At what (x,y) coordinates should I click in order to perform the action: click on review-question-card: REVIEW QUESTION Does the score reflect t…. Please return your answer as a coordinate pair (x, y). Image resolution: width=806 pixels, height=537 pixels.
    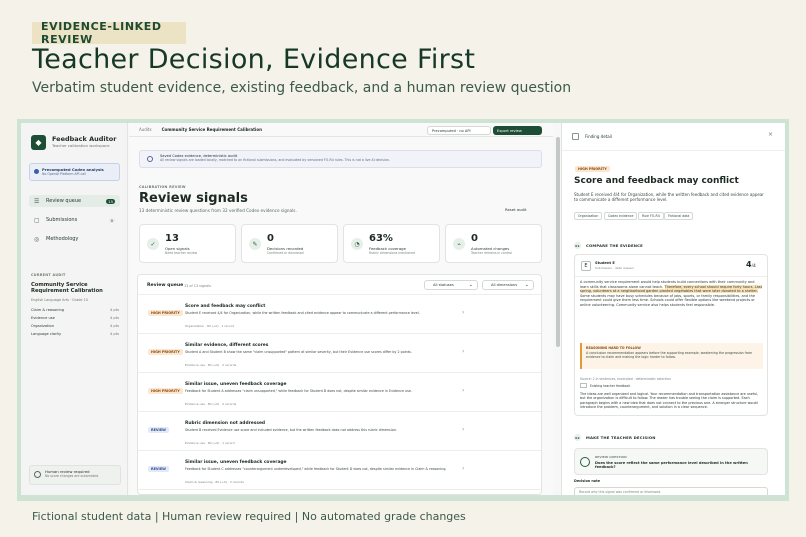
    Looking at the image, I should click on (671, 461).